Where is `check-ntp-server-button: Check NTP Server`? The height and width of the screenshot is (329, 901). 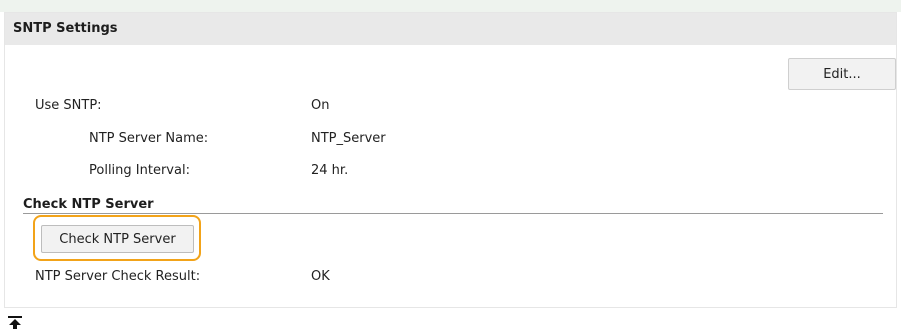 check-ntp-server-button: Check NTP Server is located at coordinates (117, 239).